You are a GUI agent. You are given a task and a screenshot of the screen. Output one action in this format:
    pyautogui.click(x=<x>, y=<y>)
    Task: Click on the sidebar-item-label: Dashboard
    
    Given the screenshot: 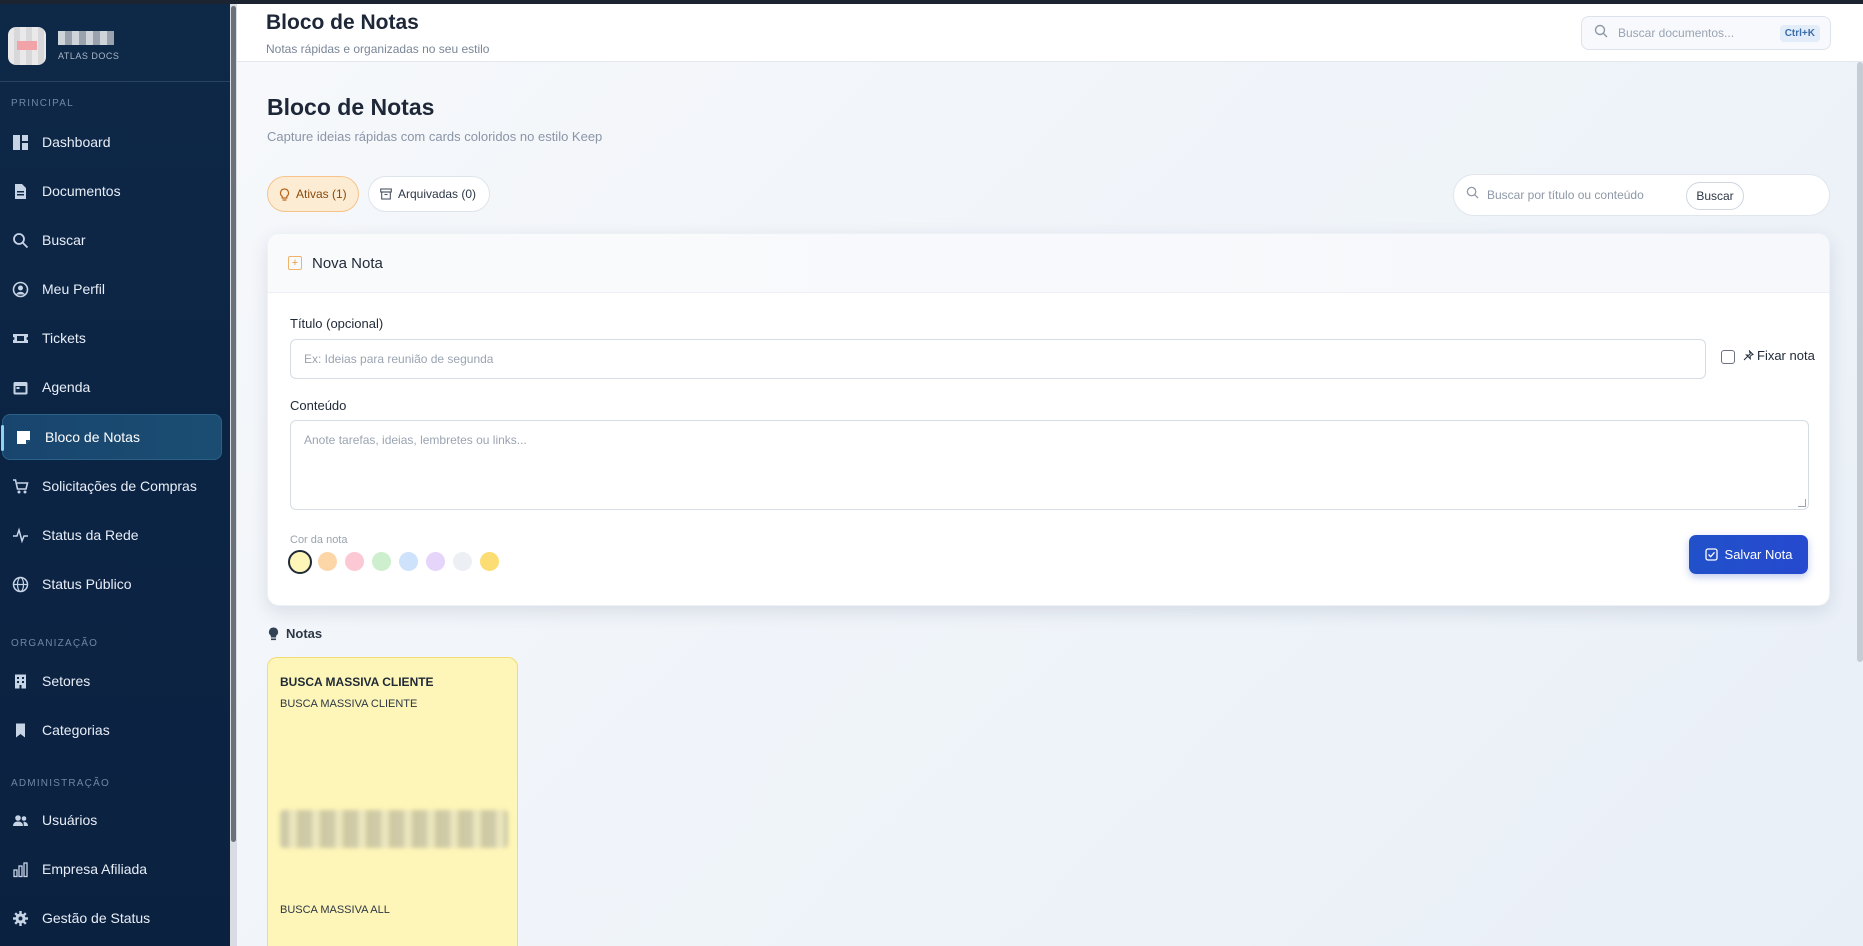 What is the action you would take?
    pyautogui.click(x=76, y=142)
    